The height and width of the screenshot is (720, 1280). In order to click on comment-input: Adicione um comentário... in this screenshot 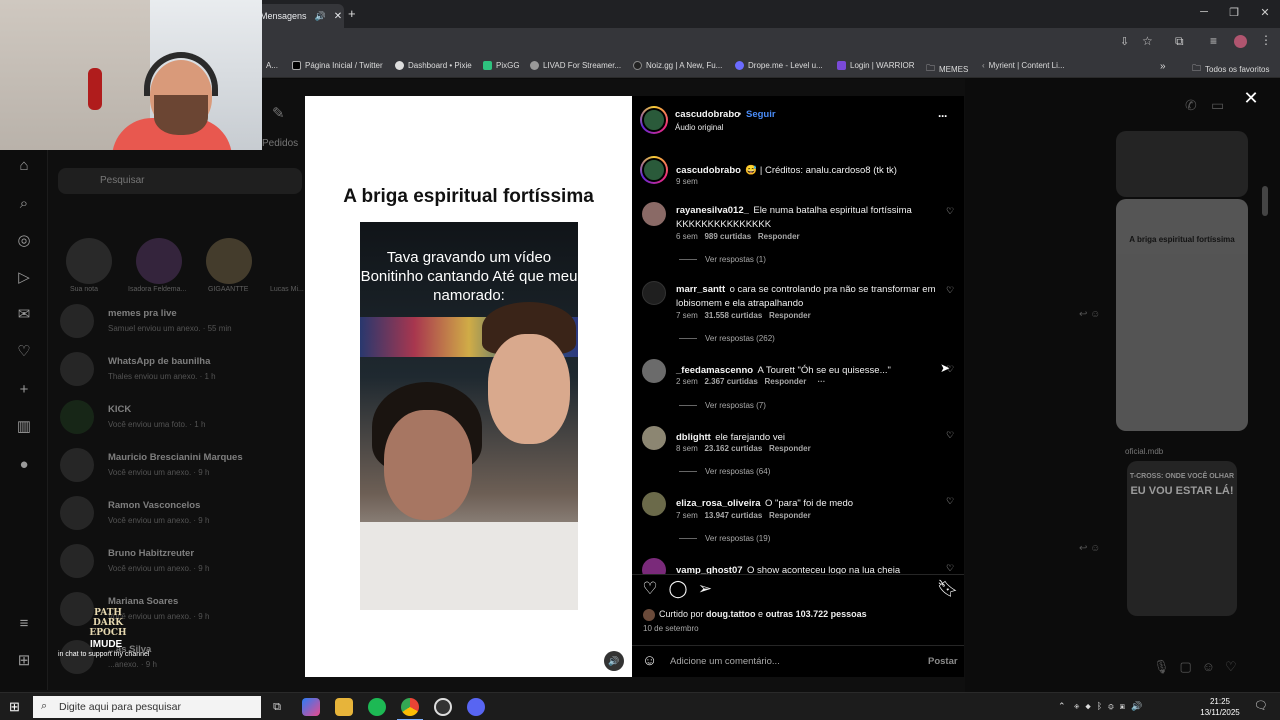, I will do `click(725, 661)`.